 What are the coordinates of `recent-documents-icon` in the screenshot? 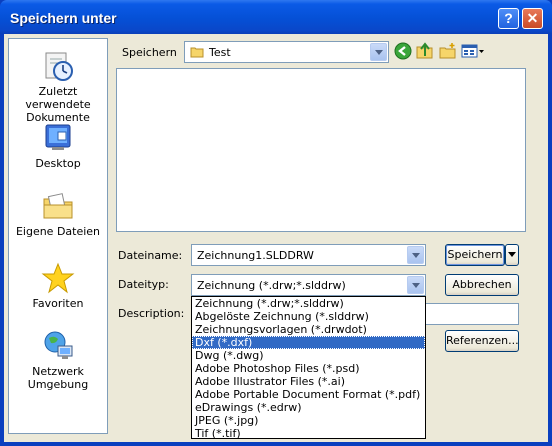 It's located at (58, 66).